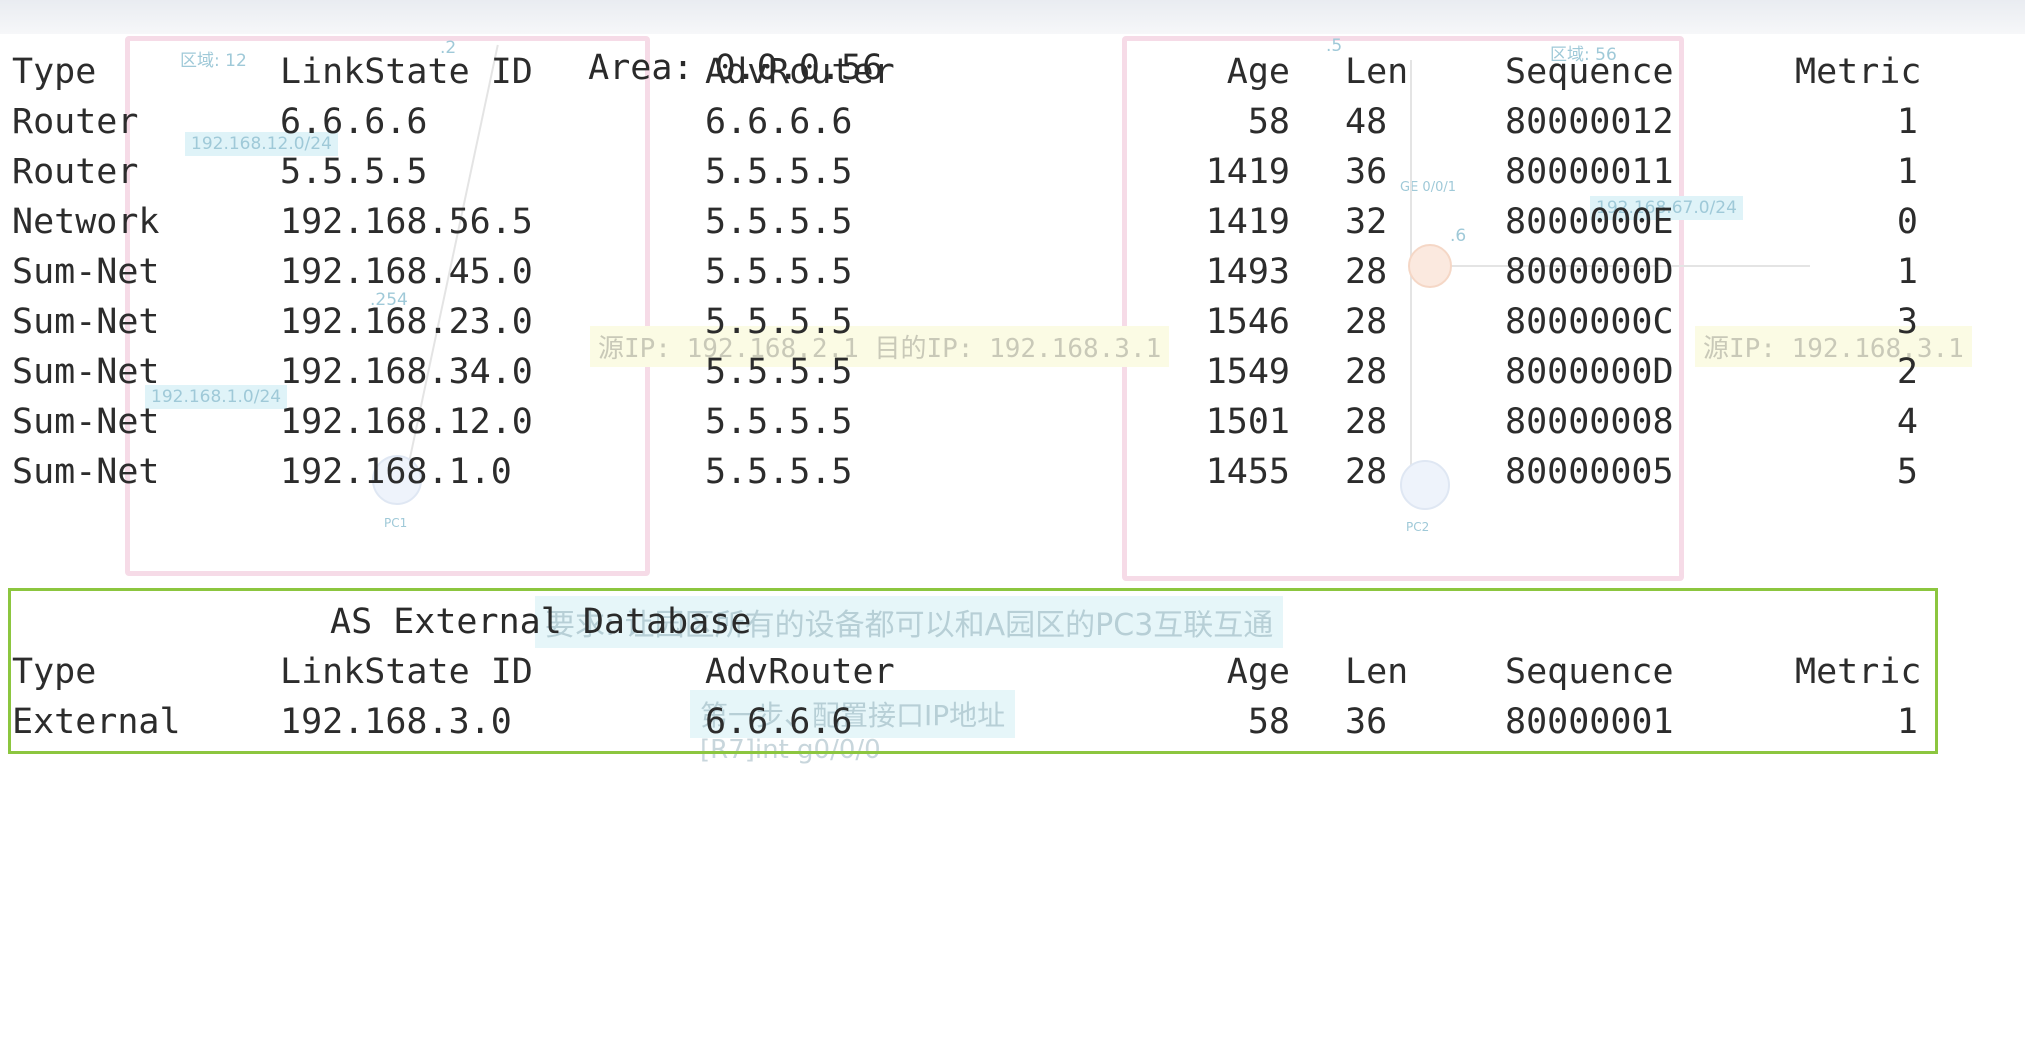 The height and width of the screenshot is (1052, 2025). What do you see at coordinates (406, 372) in the screenshot?
I see `cell-id: 192.168.34.0` at bounding box center [406, 372].